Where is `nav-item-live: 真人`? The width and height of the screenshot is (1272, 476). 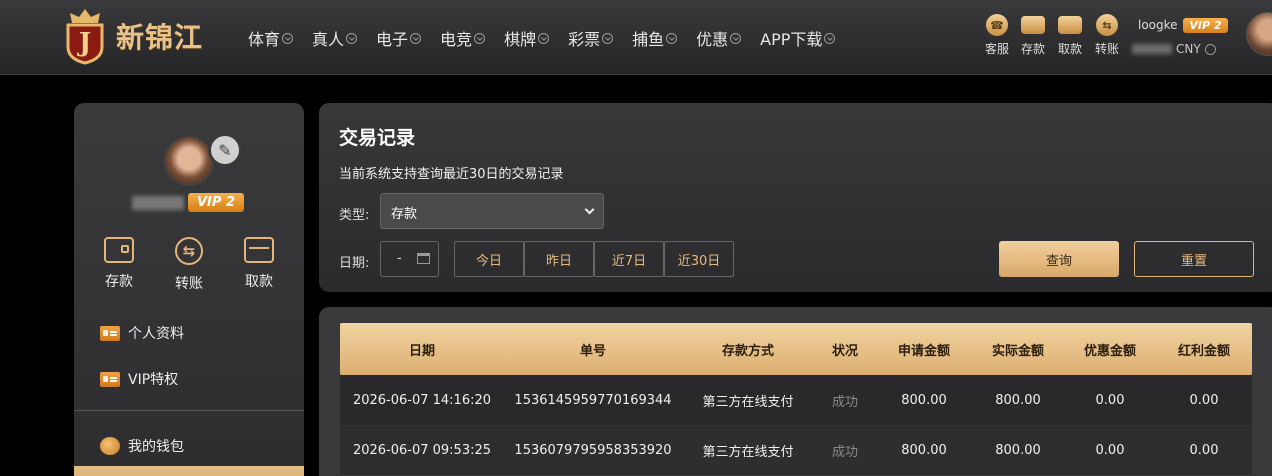
nav-item-live: 真人 is located at coordinates (335, 38).